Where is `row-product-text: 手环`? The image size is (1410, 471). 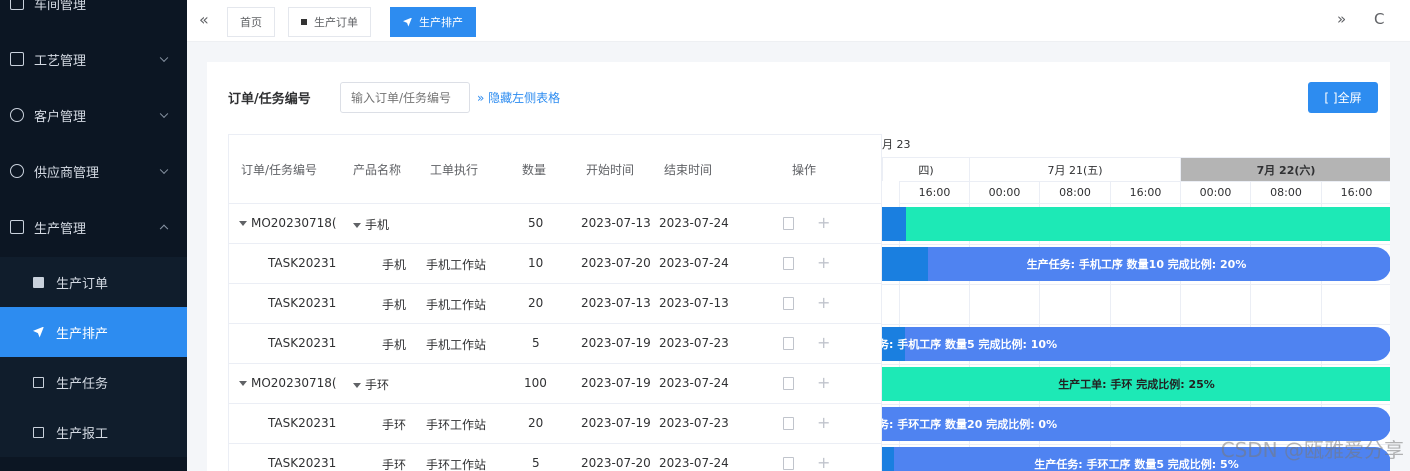 row-product-text: 手环 is located at coordinates (377, 385).